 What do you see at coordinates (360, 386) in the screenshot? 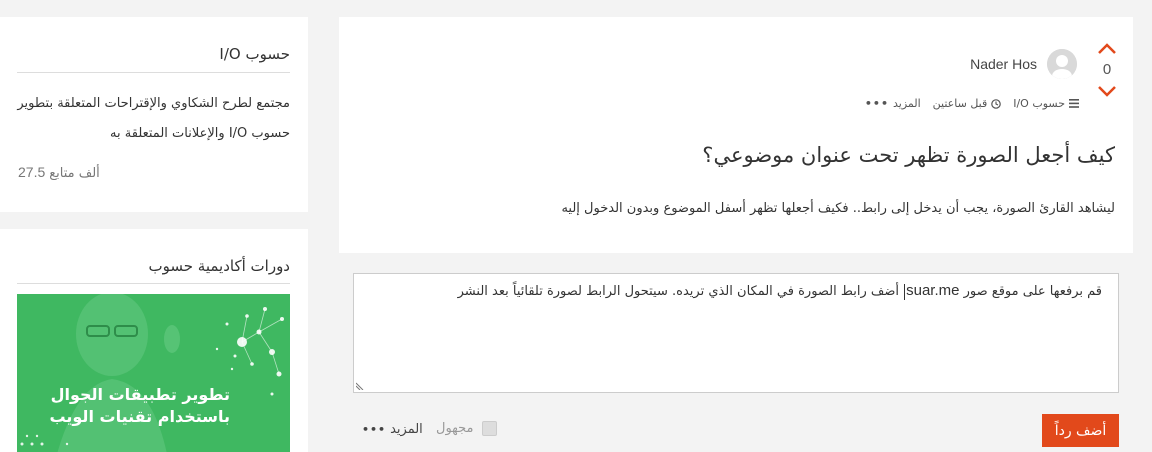
I see `resize-handle-icon` at bounding box center [360, 386].